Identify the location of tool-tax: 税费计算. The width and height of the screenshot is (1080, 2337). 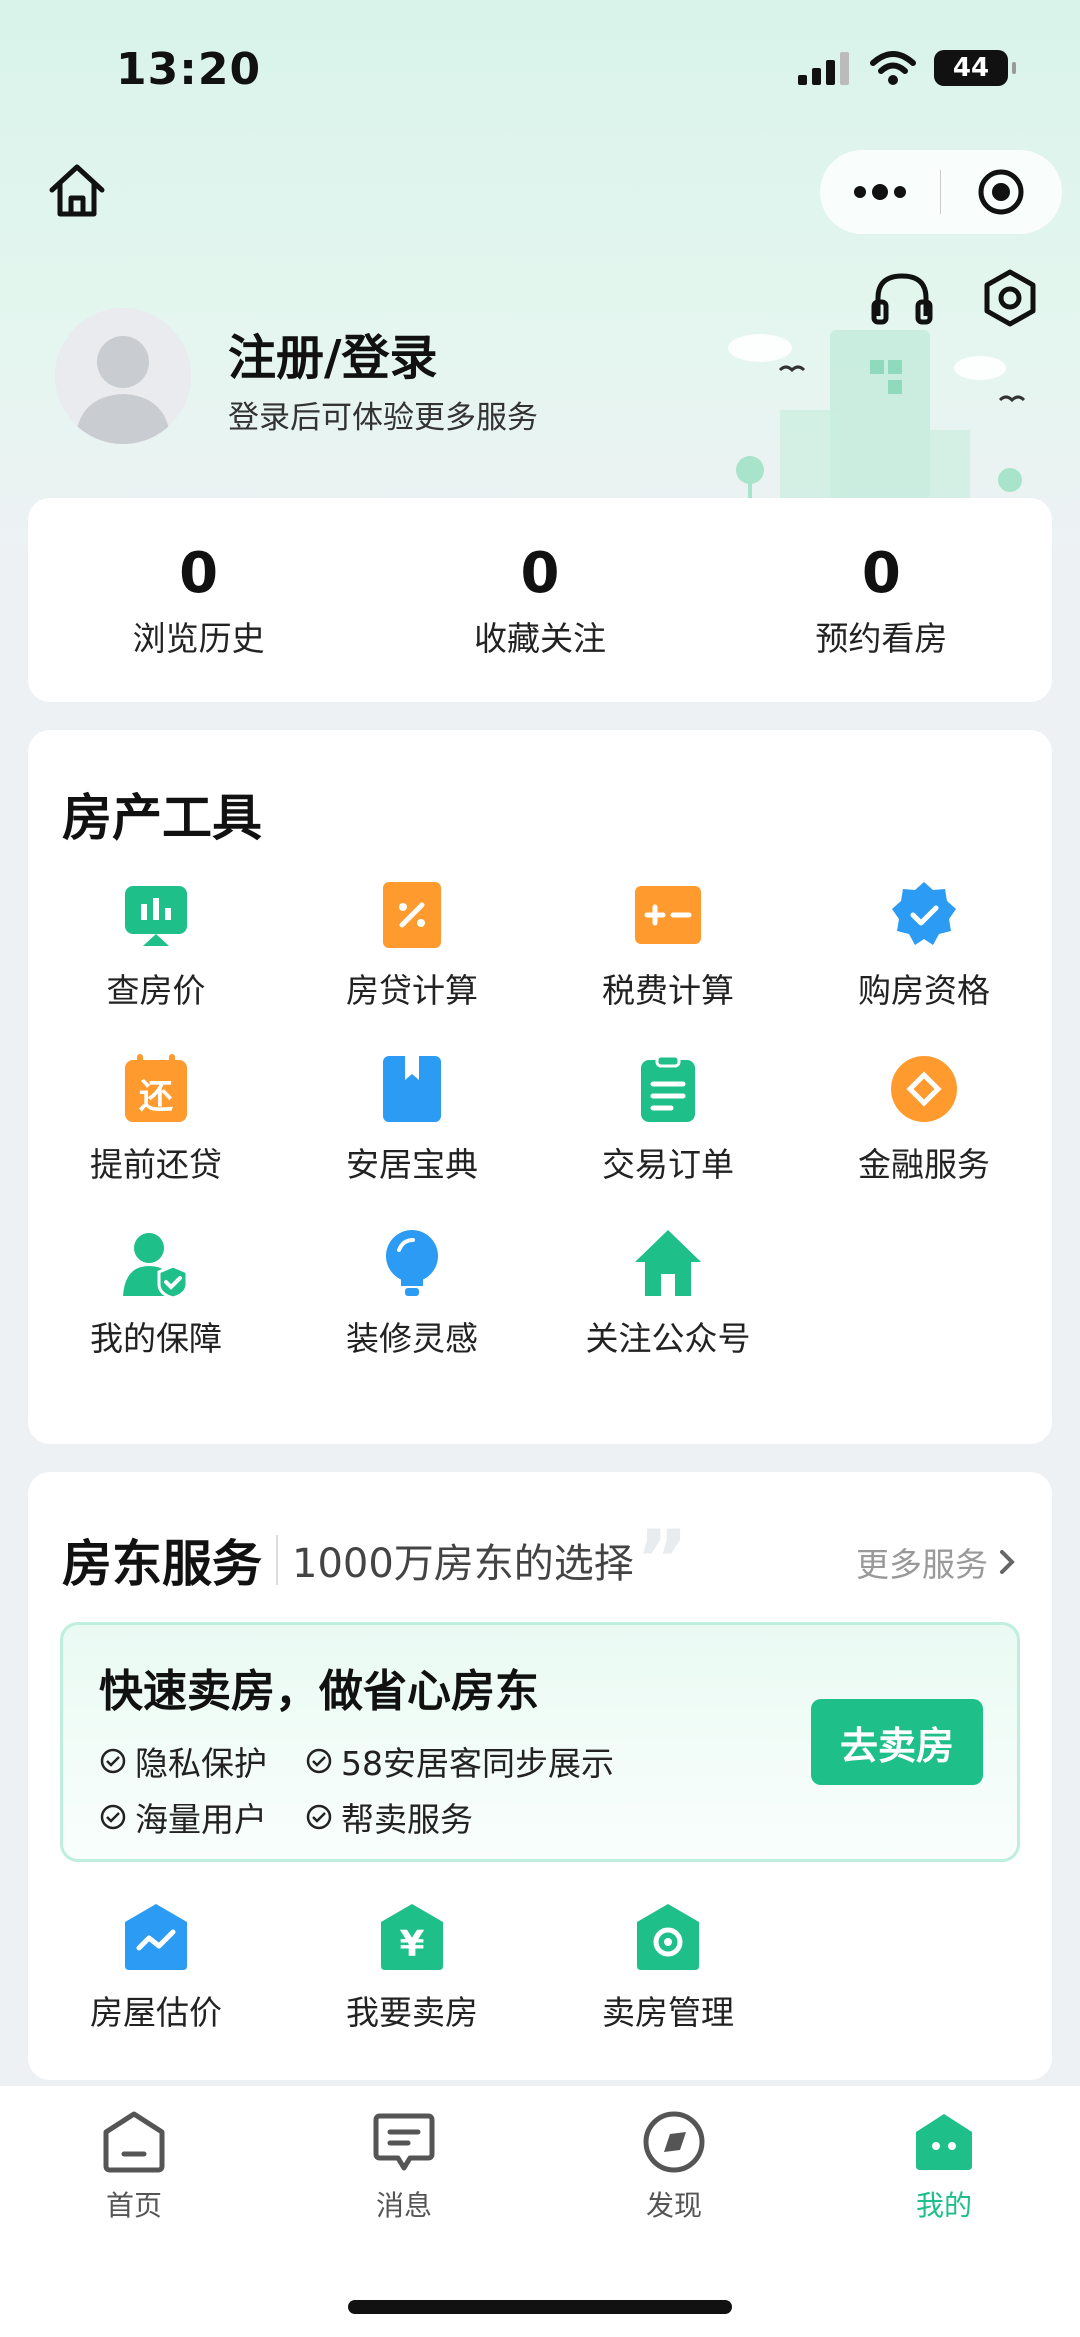
(668, 946).